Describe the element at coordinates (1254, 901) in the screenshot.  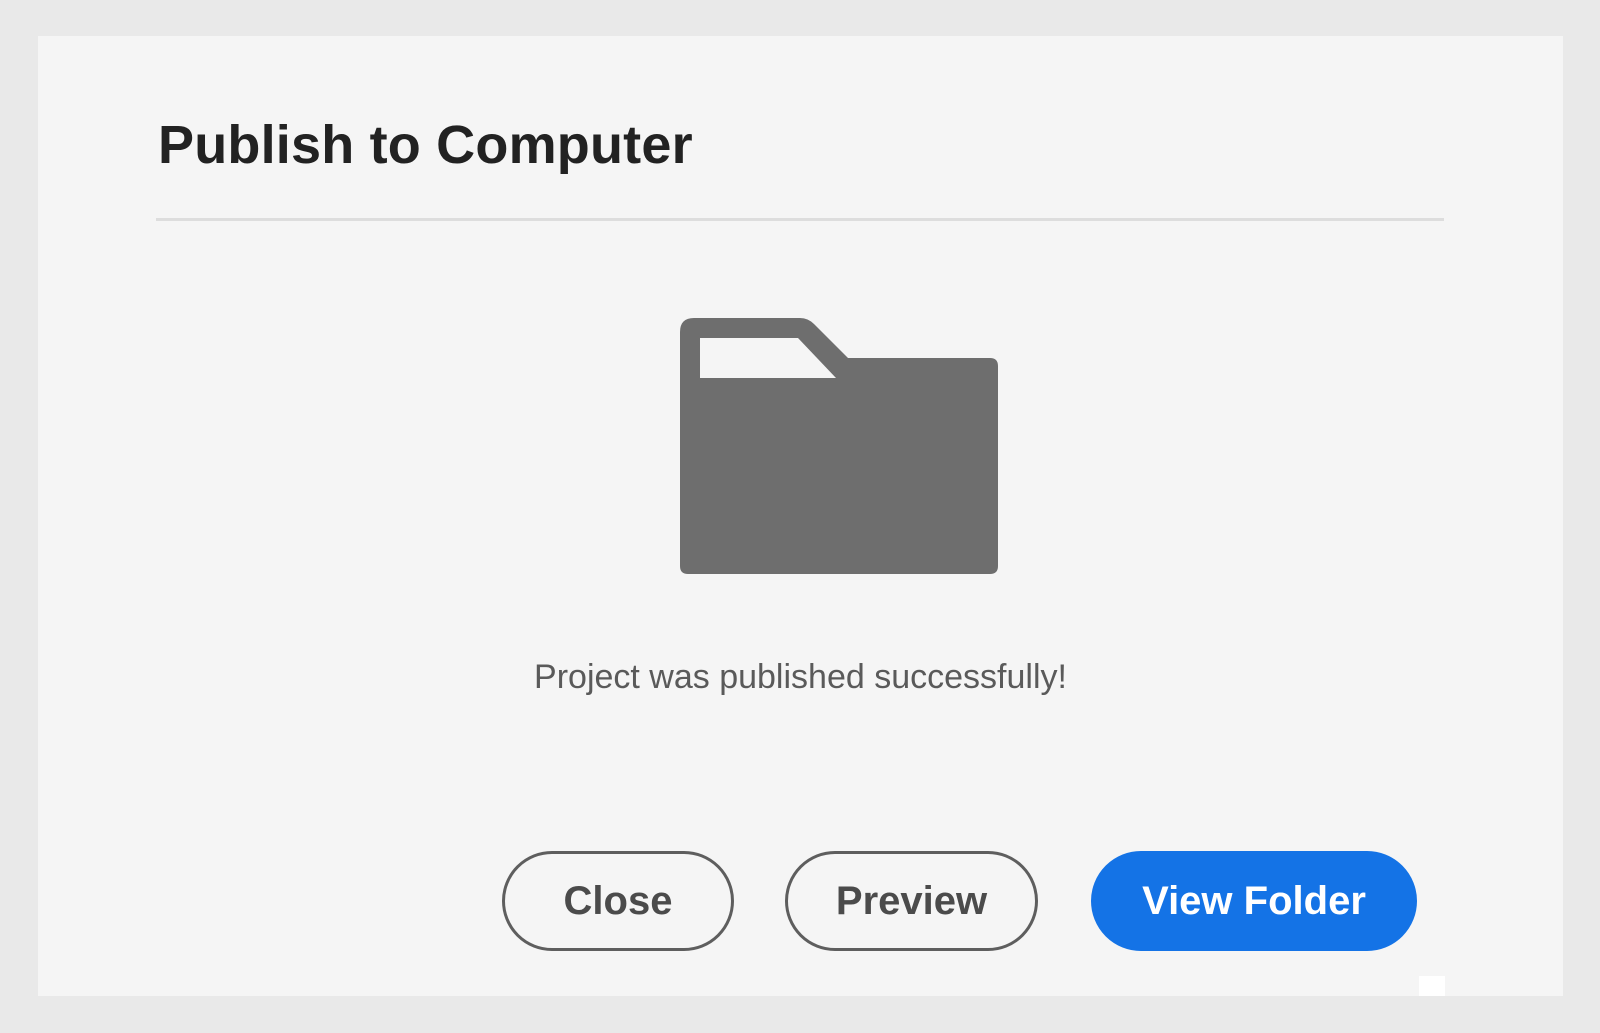
I see `view-folder-button: View Folder` at that location.